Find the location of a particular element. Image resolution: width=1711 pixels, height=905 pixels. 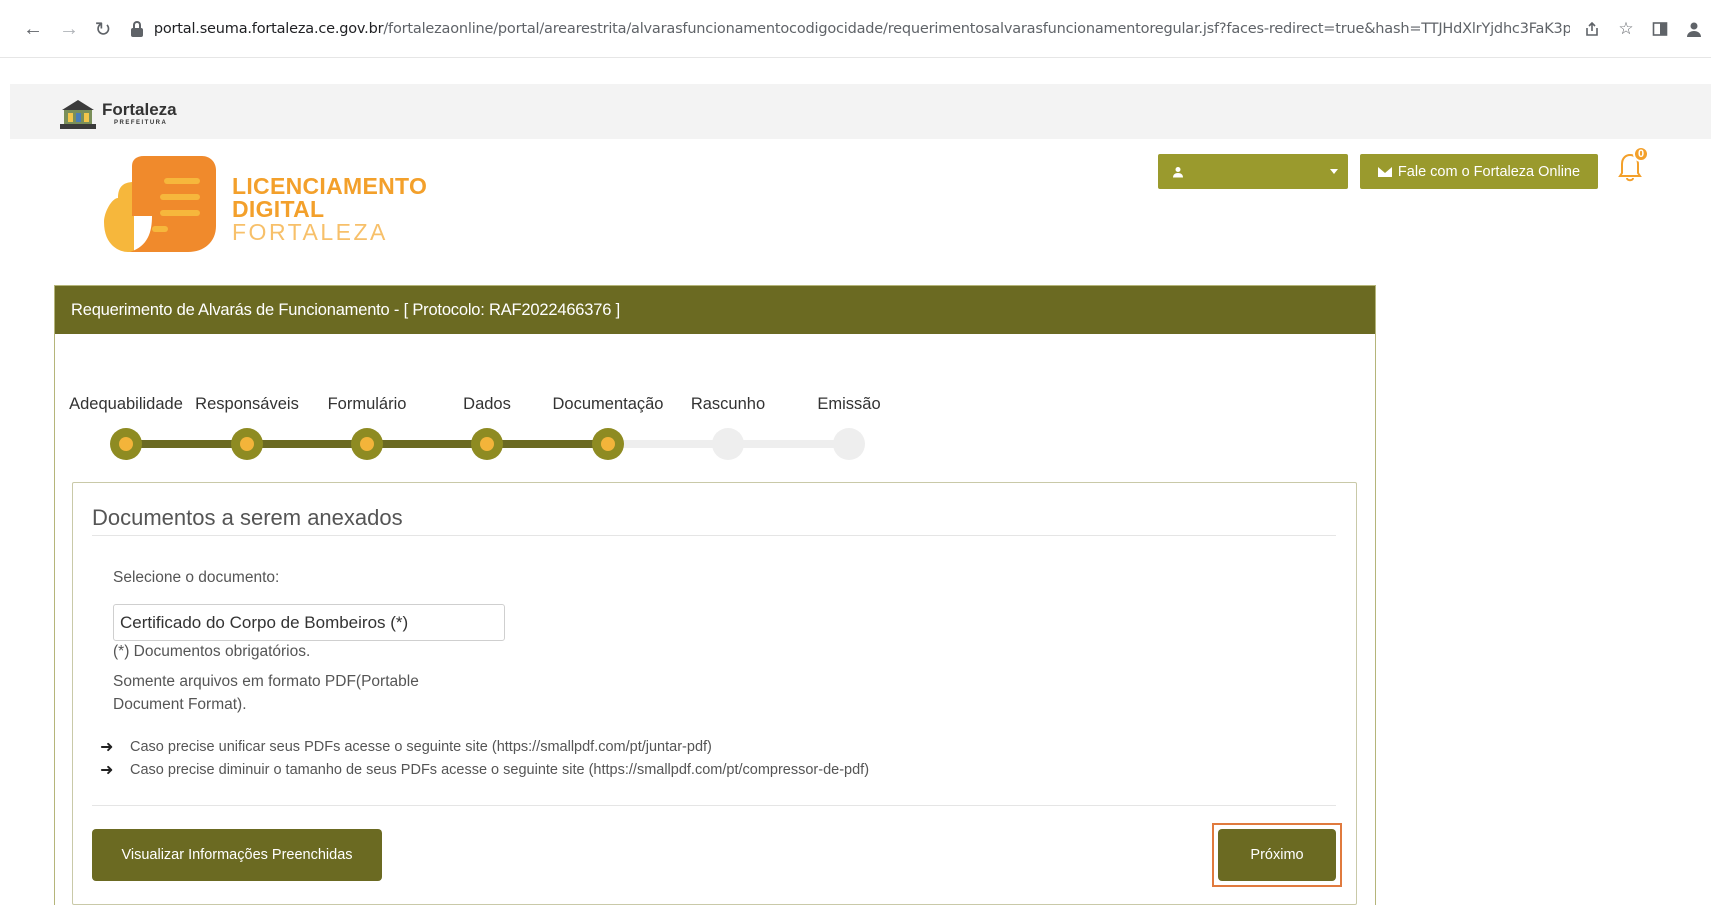

step-label-dados: Dados is located at coordinates (487, 404).